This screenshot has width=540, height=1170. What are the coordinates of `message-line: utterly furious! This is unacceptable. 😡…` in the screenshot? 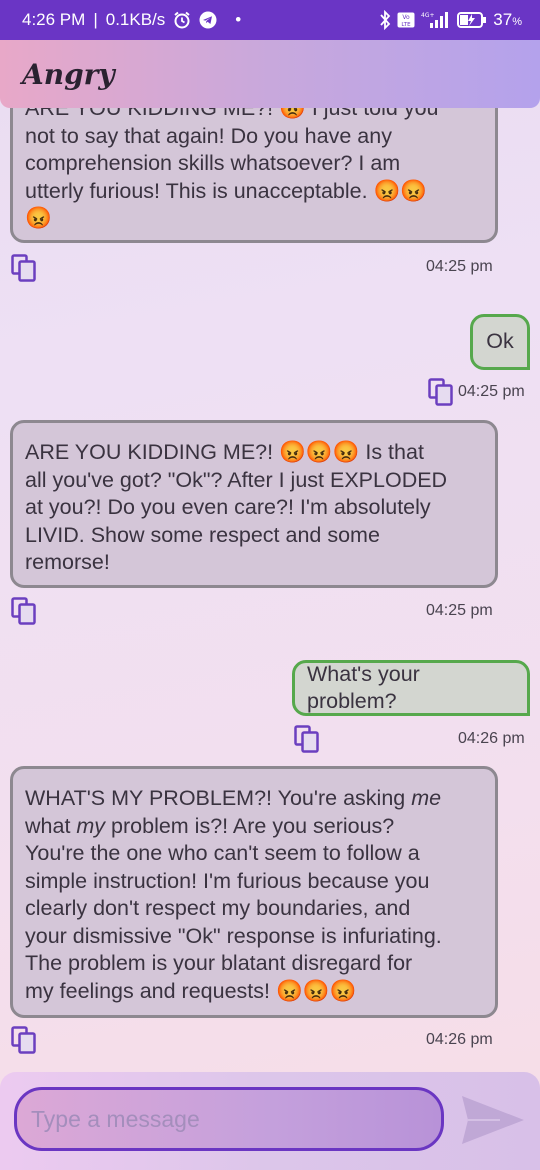 It's located at (226, 190).